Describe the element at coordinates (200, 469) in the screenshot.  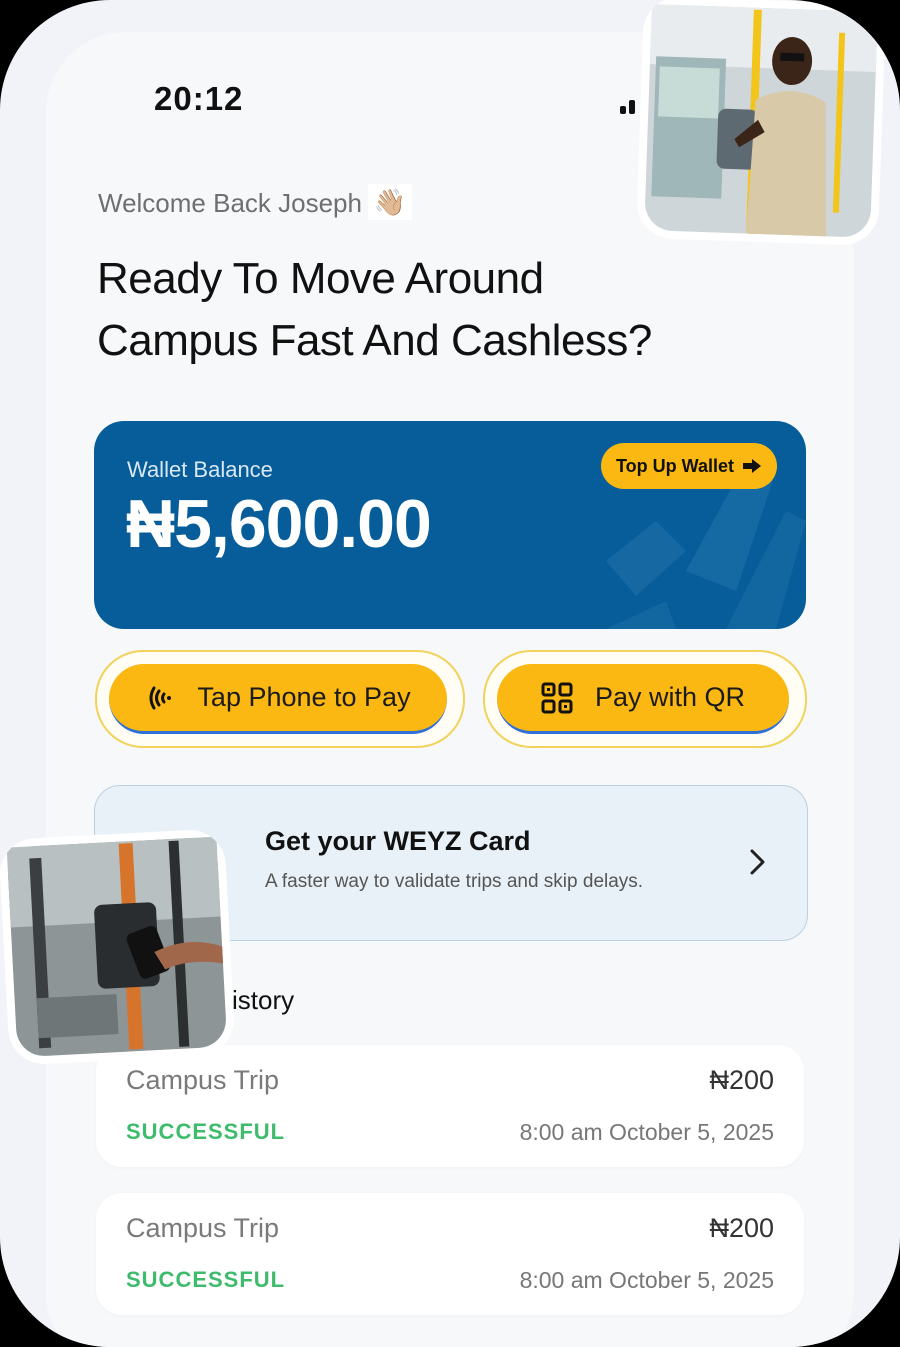
I see `wallet-balance-label: Wallet Balance` at that location.